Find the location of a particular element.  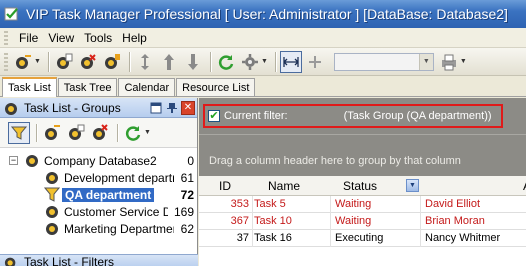

panel-pin-button is located at coordinates (172, 108).